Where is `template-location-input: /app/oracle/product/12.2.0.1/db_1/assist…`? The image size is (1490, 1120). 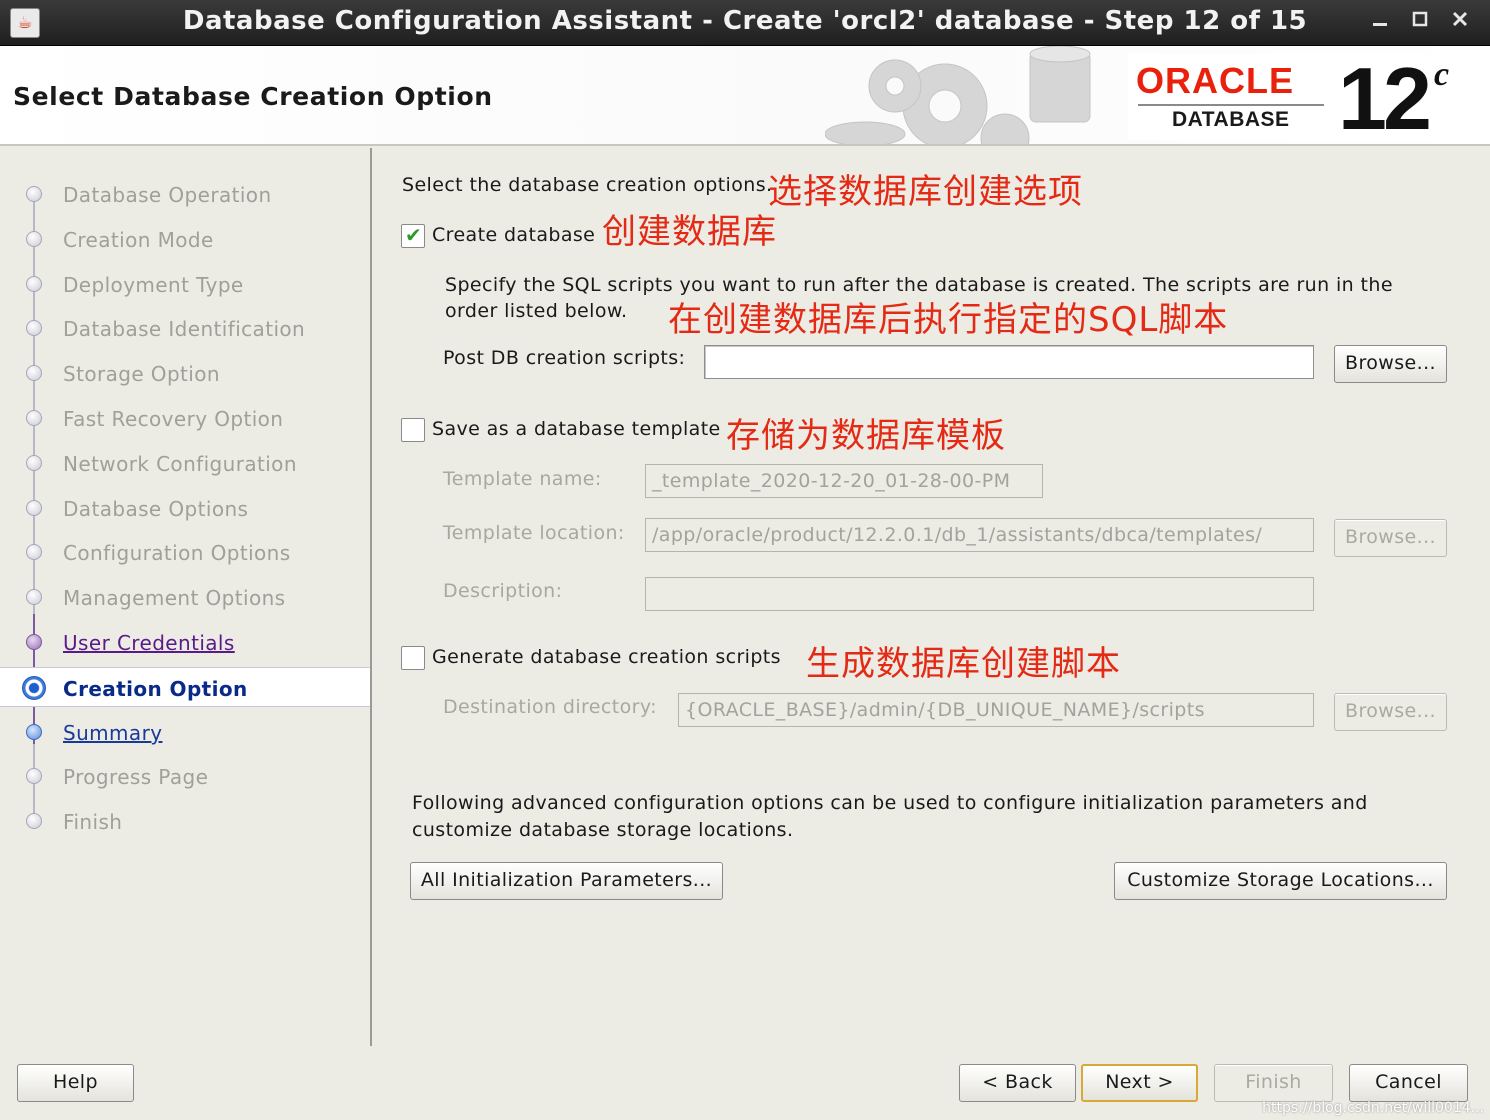
template-location-input: /app/oracle/product/12.2.0.1/db_1/assist… is located at coordinates (979, 535).